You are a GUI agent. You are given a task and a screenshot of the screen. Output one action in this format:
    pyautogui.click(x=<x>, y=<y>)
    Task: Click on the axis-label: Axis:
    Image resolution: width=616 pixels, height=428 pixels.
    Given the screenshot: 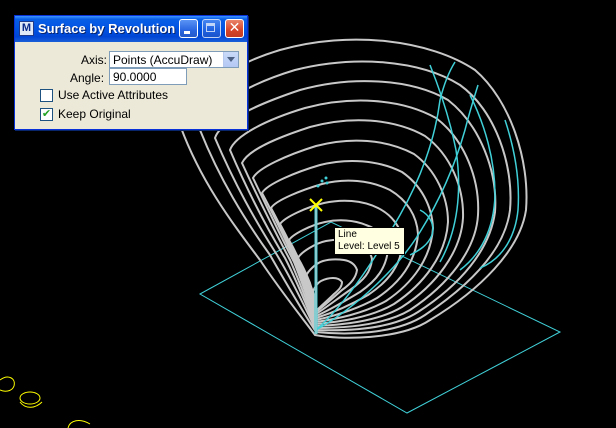 What is the action you would take?
    pyautogui.click(x=94, y=60)
    